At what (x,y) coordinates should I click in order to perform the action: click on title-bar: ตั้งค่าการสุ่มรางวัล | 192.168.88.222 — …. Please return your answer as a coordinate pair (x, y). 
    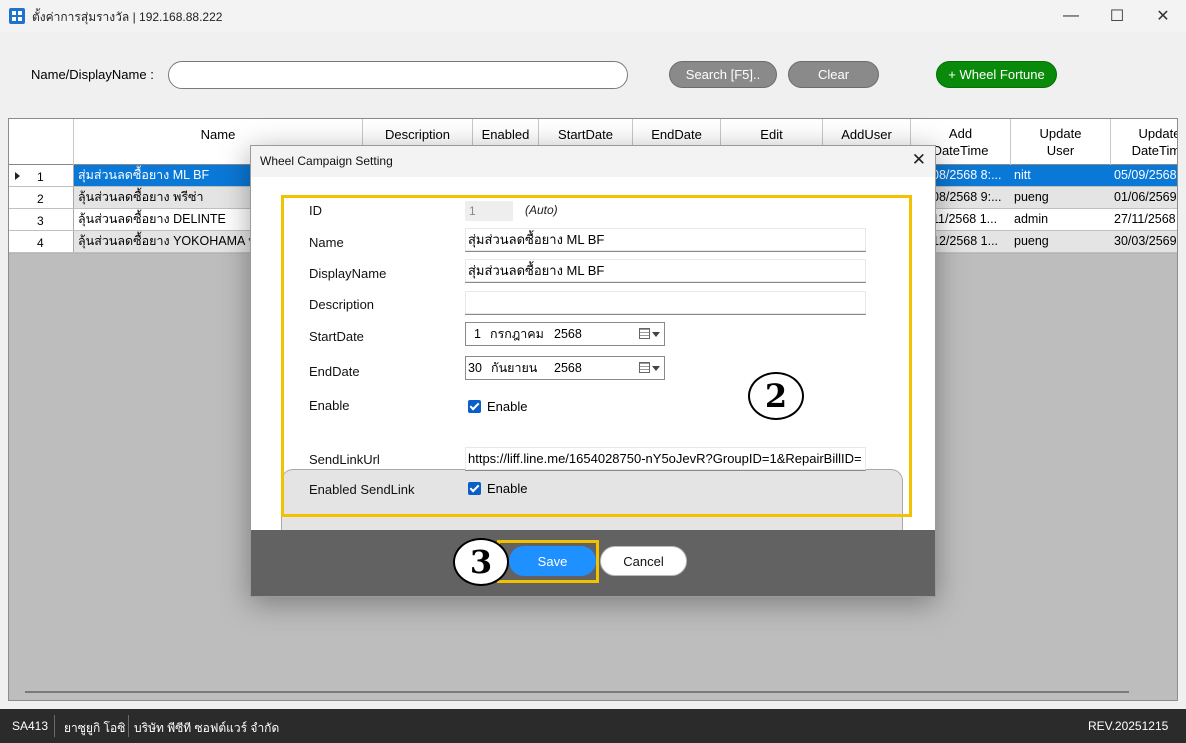
    Looking at the image, I should click on (593, 16).